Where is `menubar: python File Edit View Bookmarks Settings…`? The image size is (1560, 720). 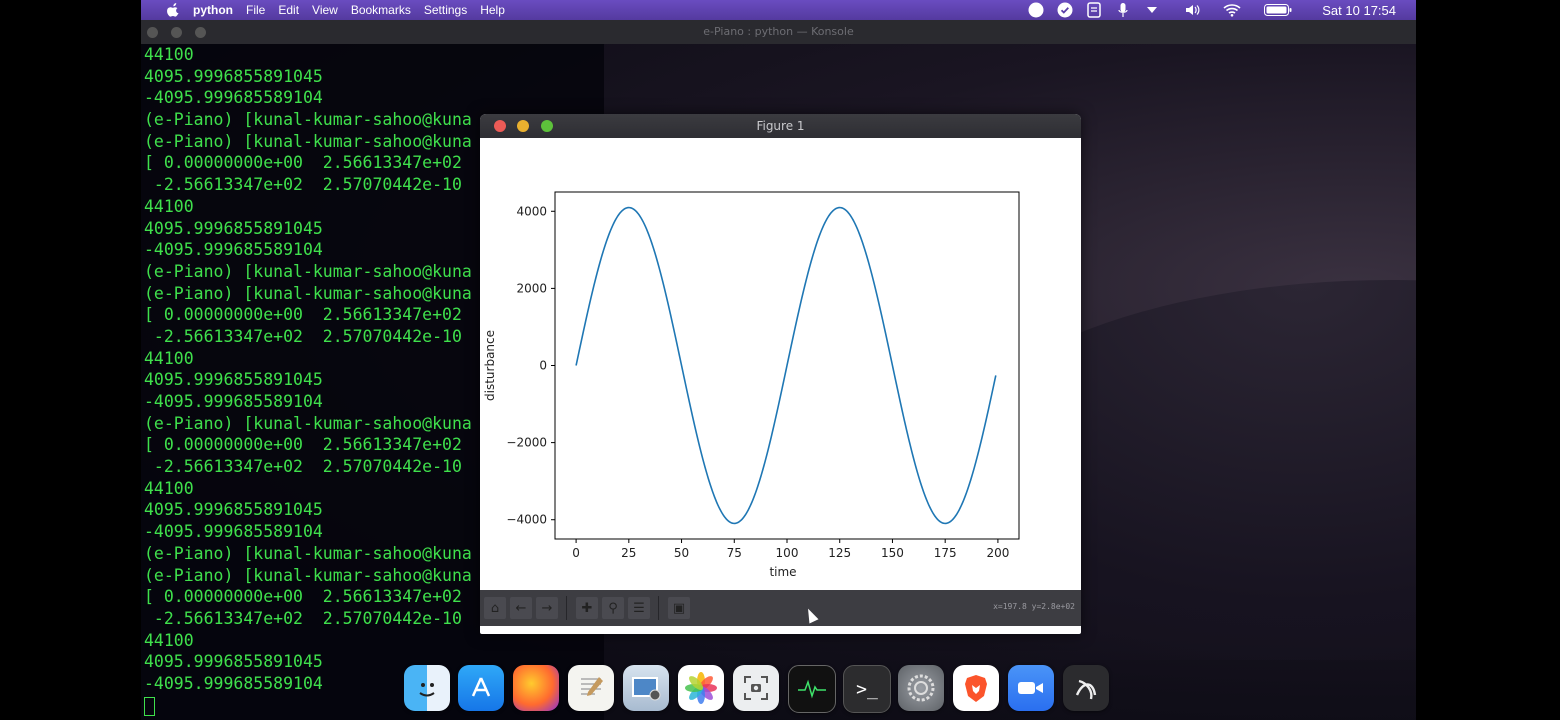
menubar: python File Edit View Bookmarks Settings… is located at coordinates (778, 10).